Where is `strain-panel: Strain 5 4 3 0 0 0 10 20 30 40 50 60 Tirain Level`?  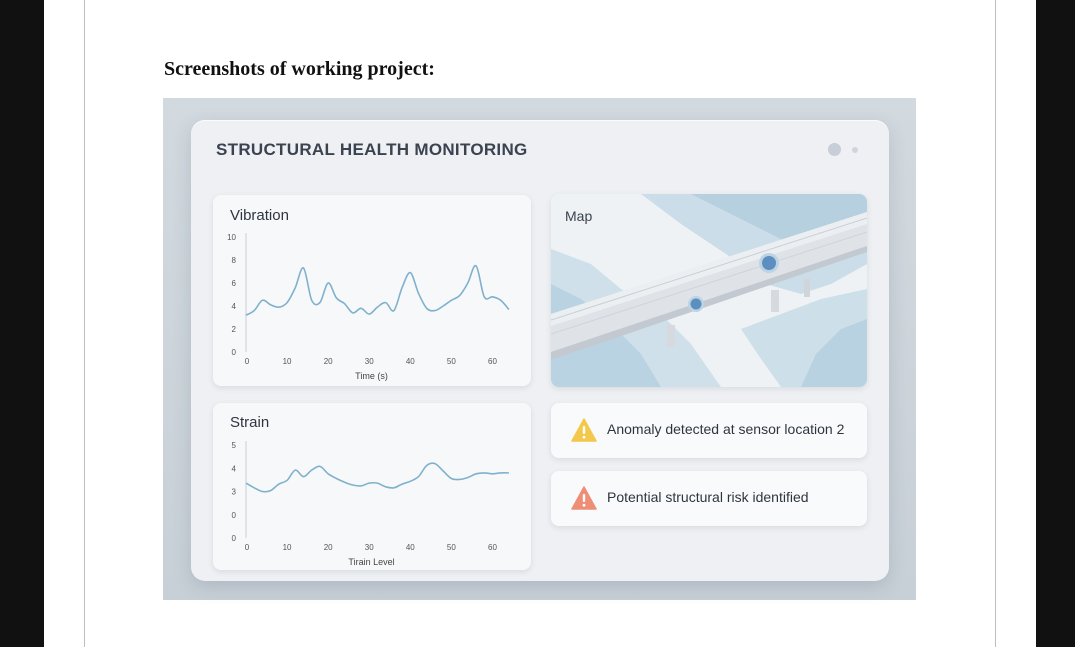
strain-panel: Strain 5 4 3 0 0 0 10 20 30 40 50 60 Tirain Level is located at coordinates (372, 486).